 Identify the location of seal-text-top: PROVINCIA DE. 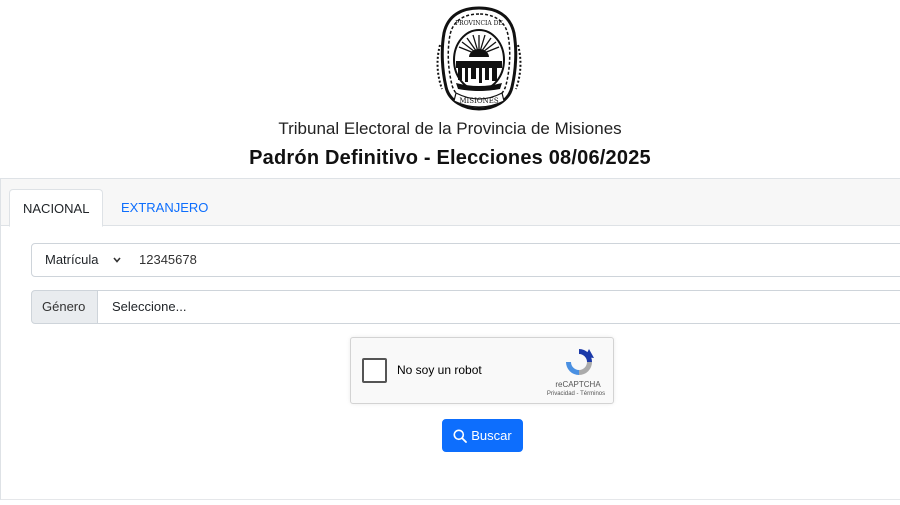
(479, 23).